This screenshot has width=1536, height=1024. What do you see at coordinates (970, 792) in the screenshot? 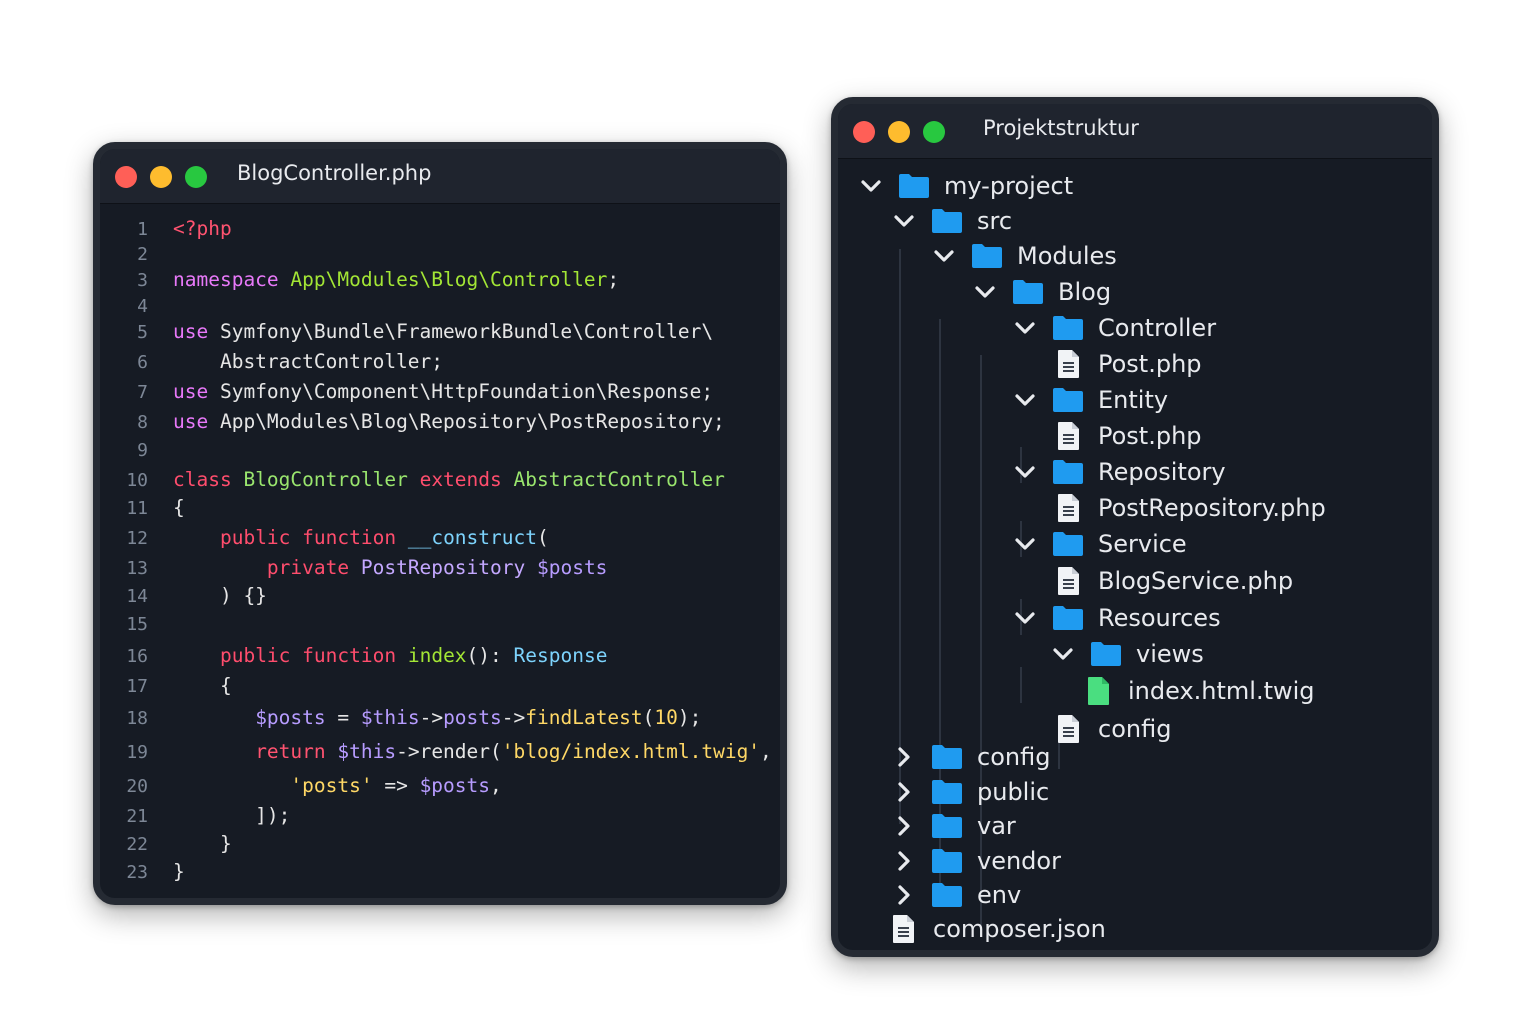
I see `tree-folder-item: public` at bounding box center [970, 792].